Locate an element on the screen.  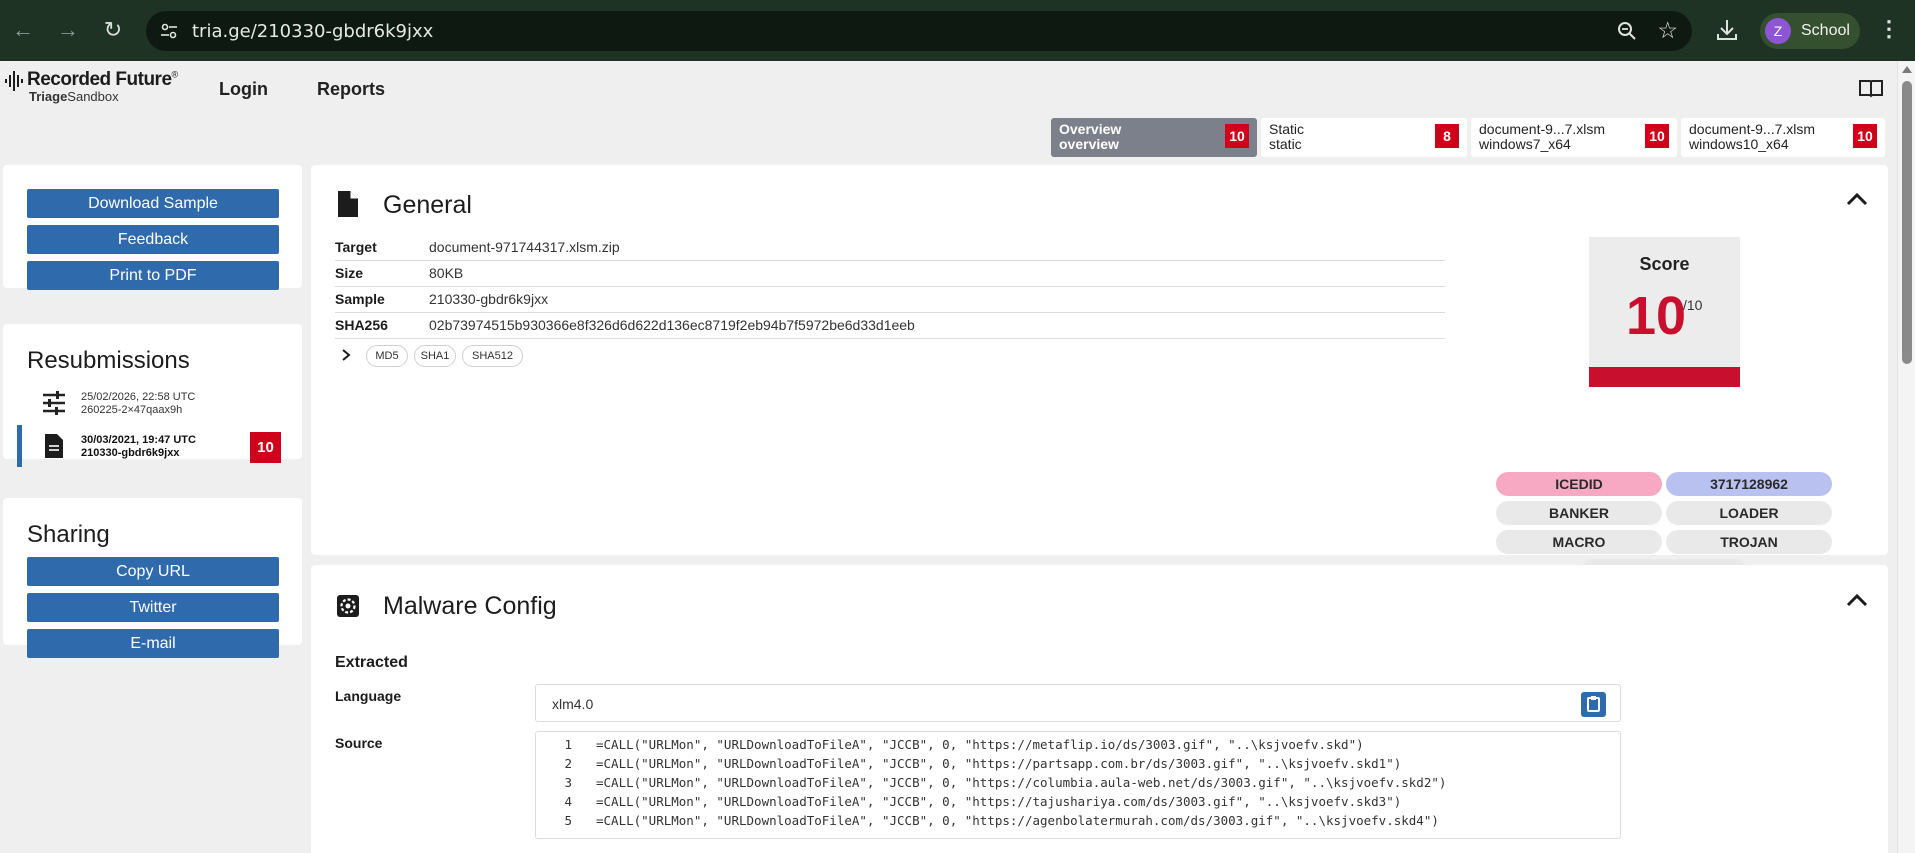
more-menu-icon: ⋮ is located at coordinates (1889, 29).